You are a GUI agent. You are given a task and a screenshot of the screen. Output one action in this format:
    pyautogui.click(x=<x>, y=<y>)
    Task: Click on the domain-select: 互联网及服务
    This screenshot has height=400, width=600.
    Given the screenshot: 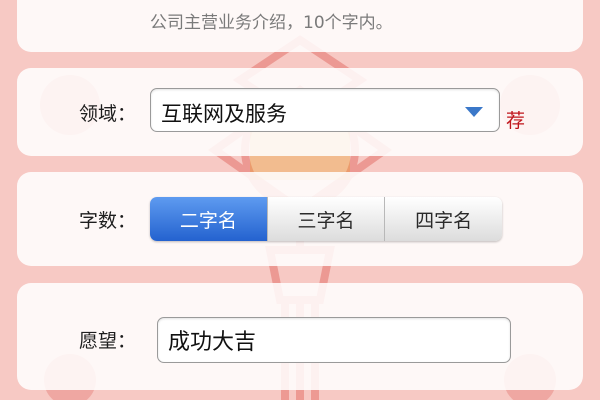 What is the action you would take?
    pyautogui.click(x=325, y=110)
    